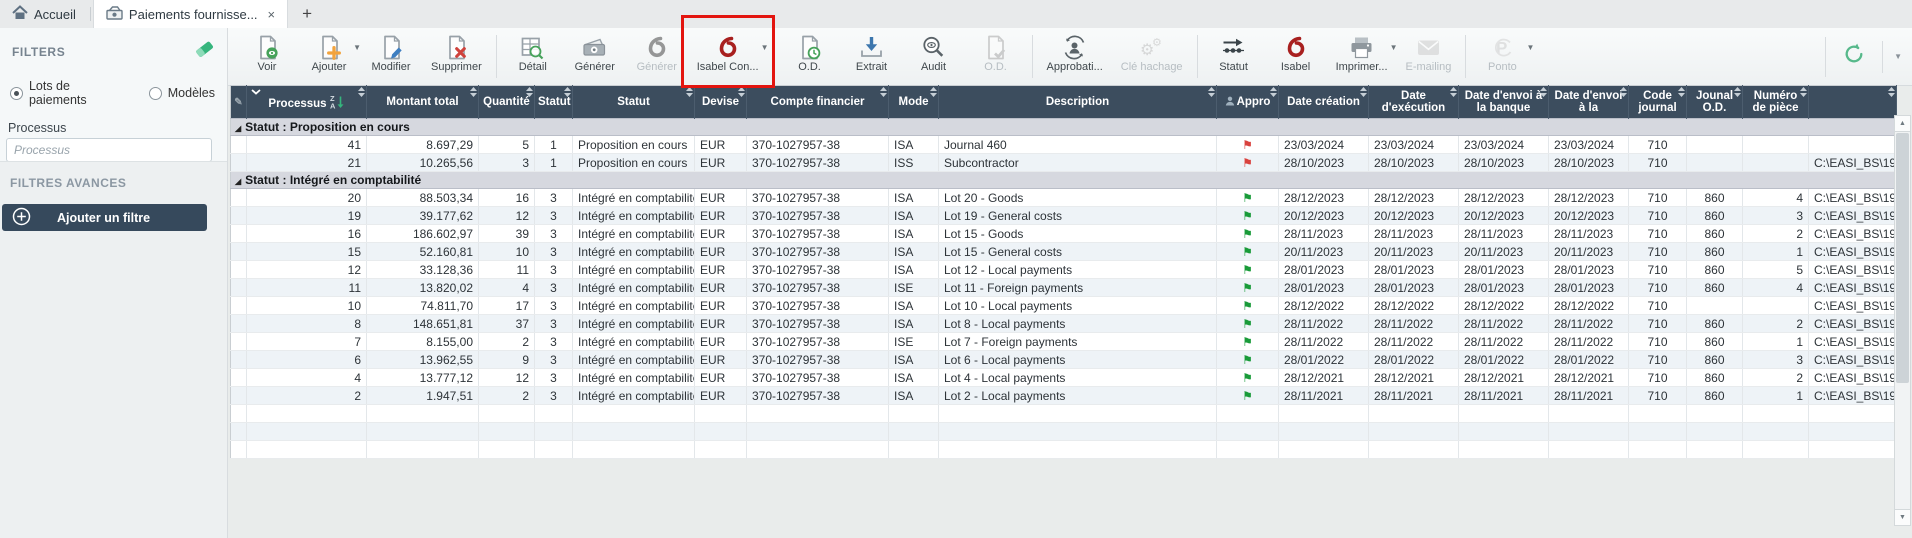  What do you see at coordinates (1503, 102) in the screenshot?
I see `column-header-date_banque: Date d'envoi à la banque` at bounding box center [1503, 102].